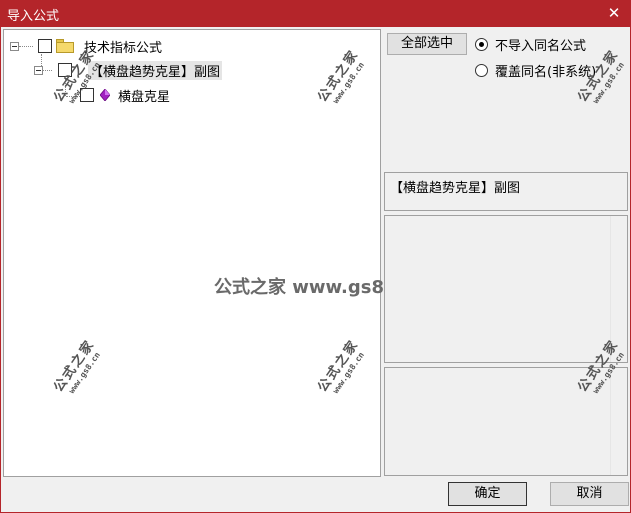  Describe the element at coordinates (45, 46) in the screenshot. I see `root-checkbox` at that location.